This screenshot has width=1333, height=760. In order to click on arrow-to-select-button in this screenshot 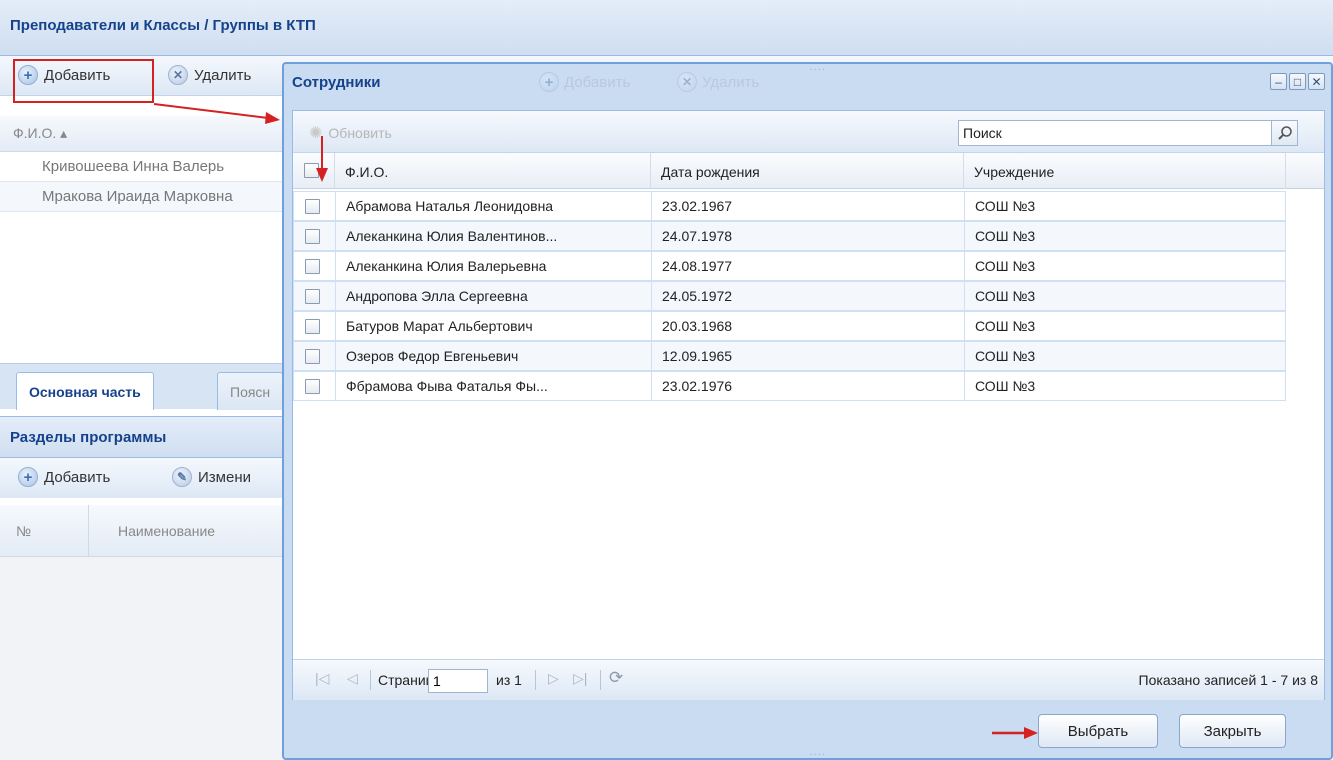, I will do `click(1015, 733)`.